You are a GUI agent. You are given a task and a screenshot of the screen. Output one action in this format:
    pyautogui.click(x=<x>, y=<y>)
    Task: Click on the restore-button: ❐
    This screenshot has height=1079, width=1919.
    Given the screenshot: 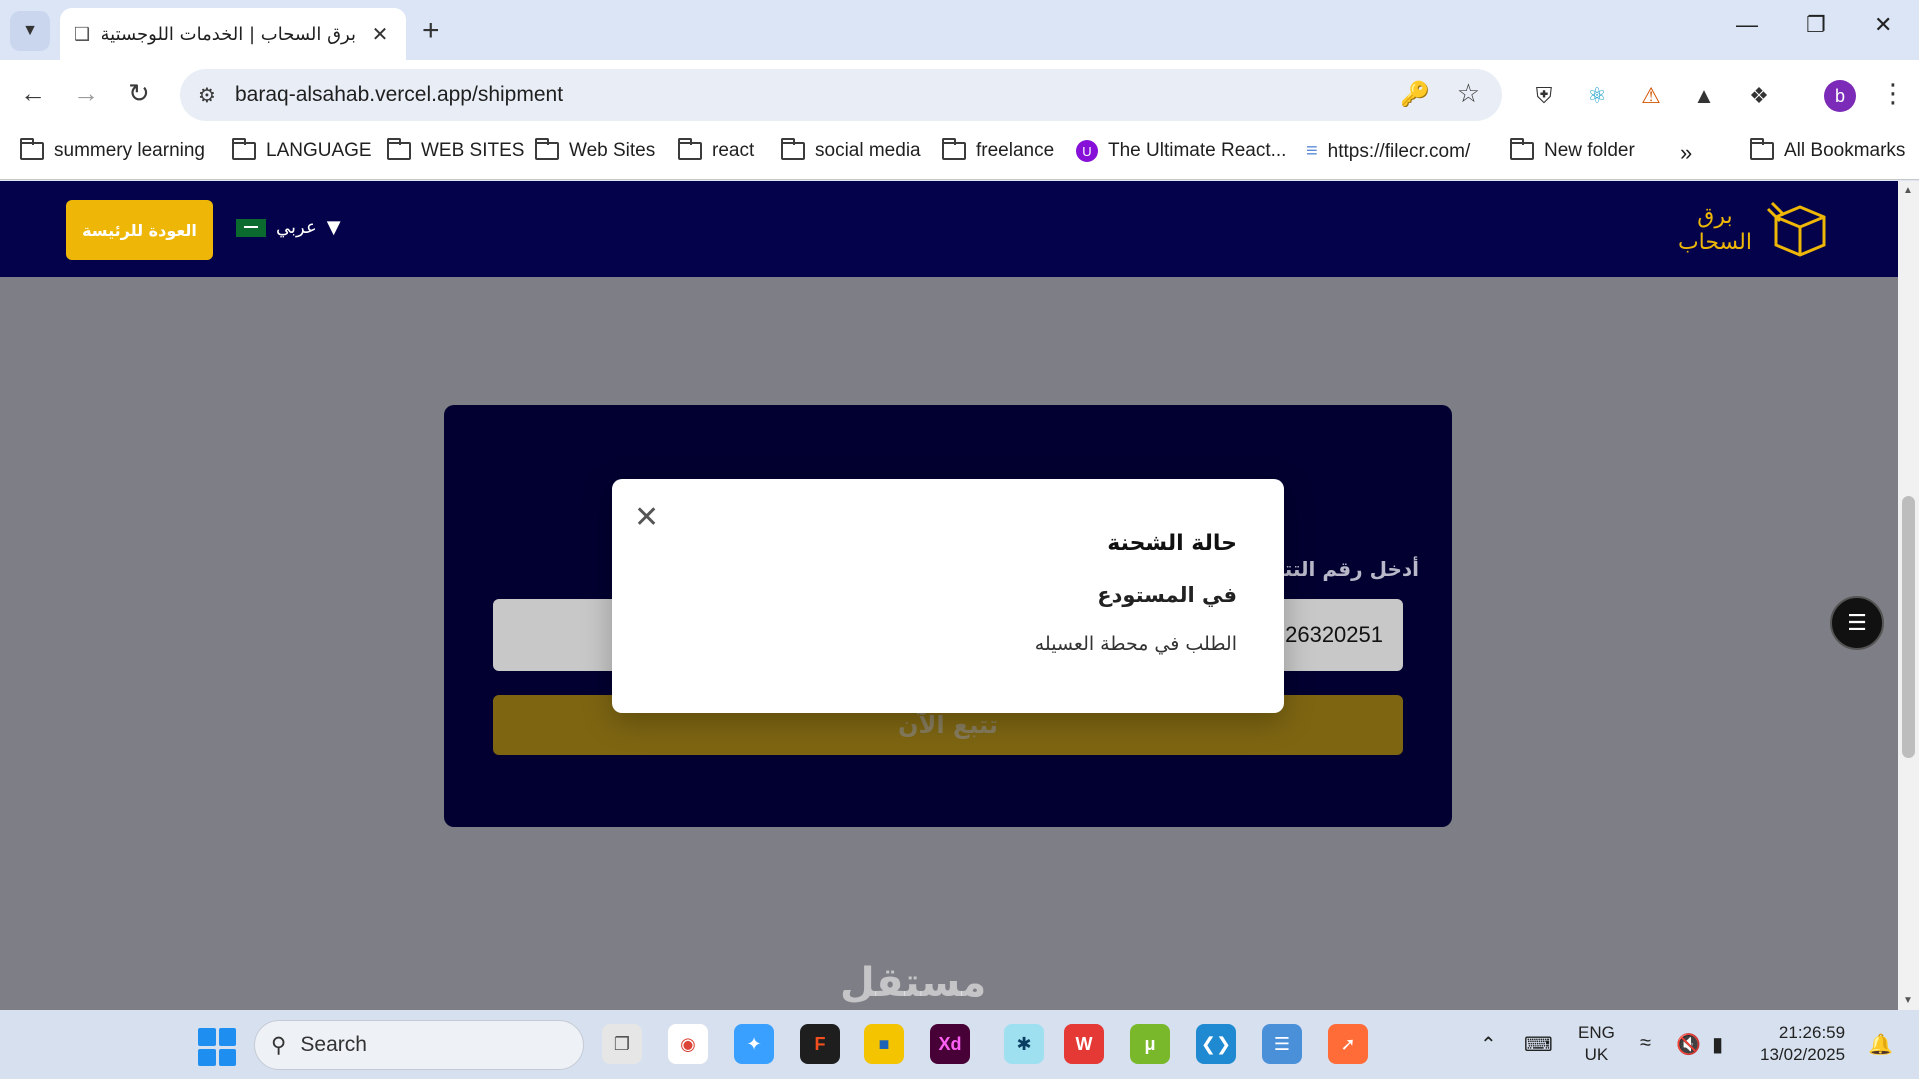 What is the action you would take?
    pyautogui.click(x=1816, y=25)
    